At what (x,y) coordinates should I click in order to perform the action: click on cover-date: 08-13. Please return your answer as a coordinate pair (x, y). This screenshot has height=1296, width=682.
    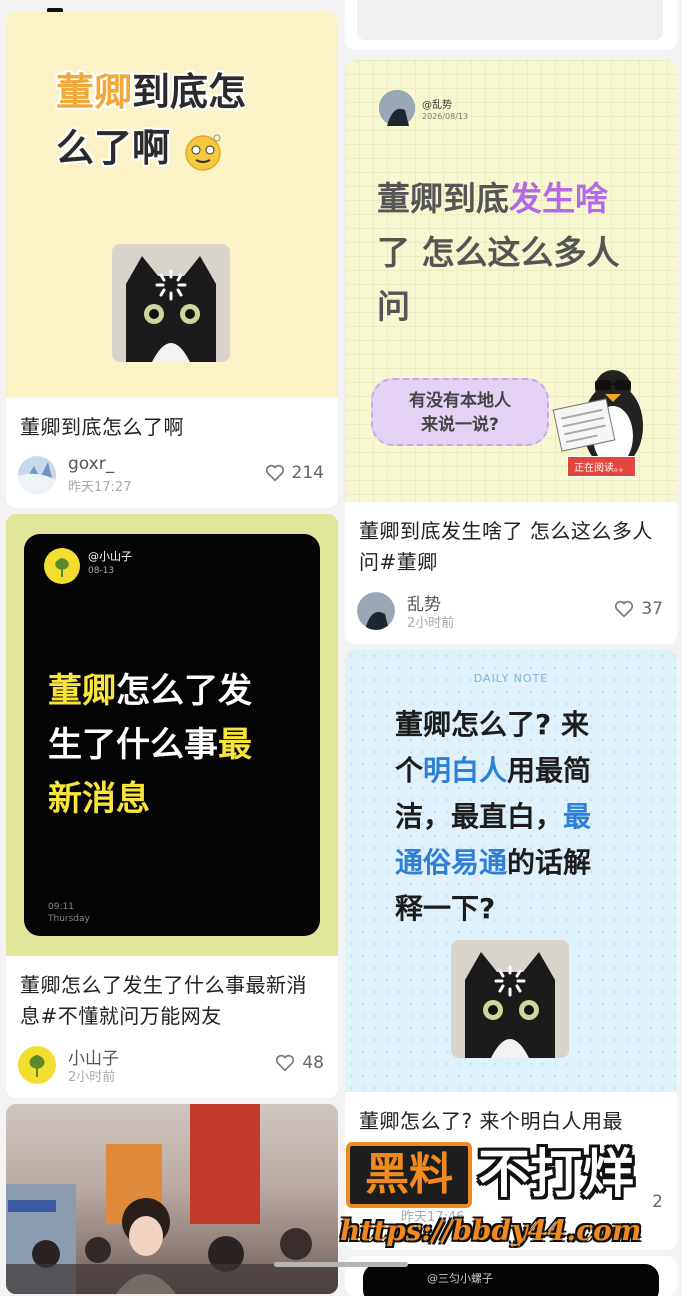
    Looking at the image, I should click on (101, 571).